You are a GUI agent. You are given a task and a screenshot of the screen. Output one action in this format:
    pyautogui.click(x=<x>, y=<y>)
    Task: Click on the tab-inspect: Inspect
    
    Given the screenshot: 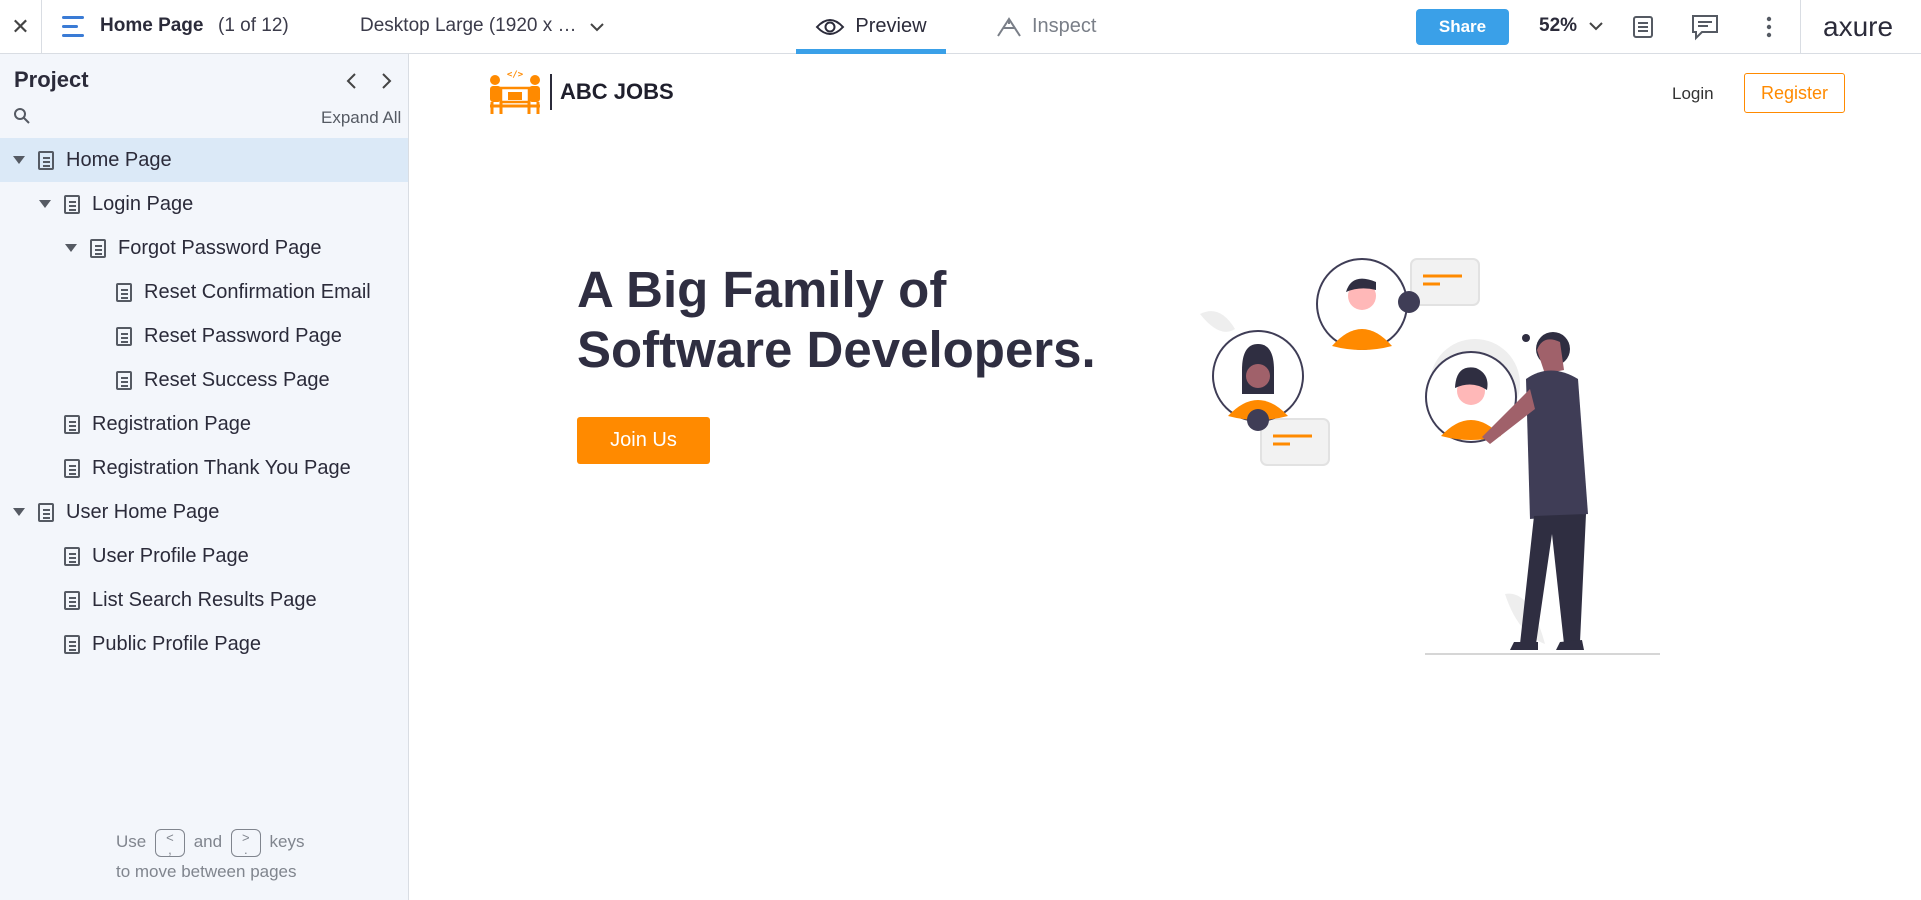 What is the action you would take?
    pyautogui.click(x=1051, y=26)
    